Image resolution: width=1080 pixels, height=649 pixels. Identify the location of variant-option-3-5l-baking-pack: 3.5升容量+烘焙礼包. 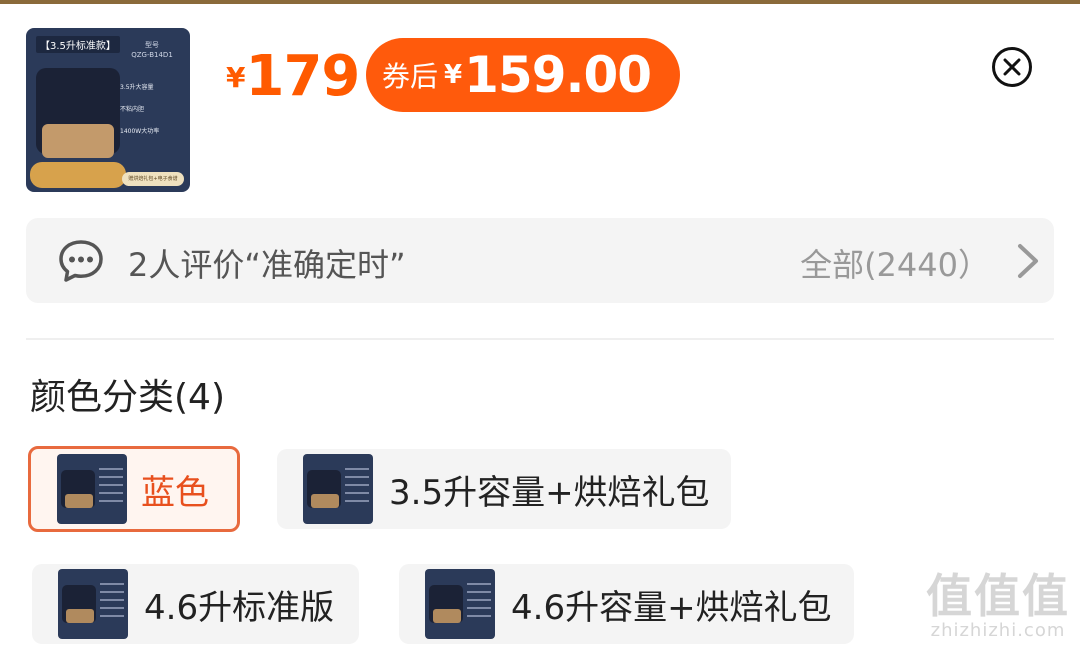
(504, 489).